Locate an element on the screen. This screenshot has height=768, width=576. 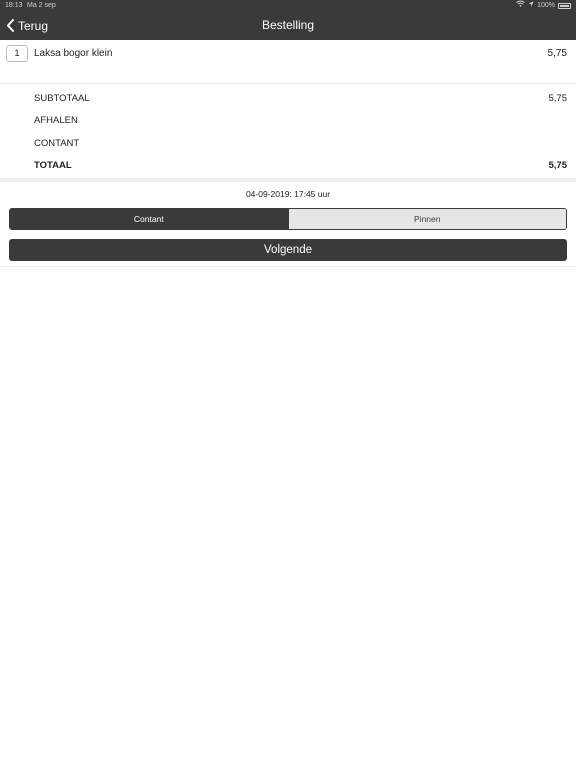
status-date: Ma 2 sep is located at coordinates (41, 5).